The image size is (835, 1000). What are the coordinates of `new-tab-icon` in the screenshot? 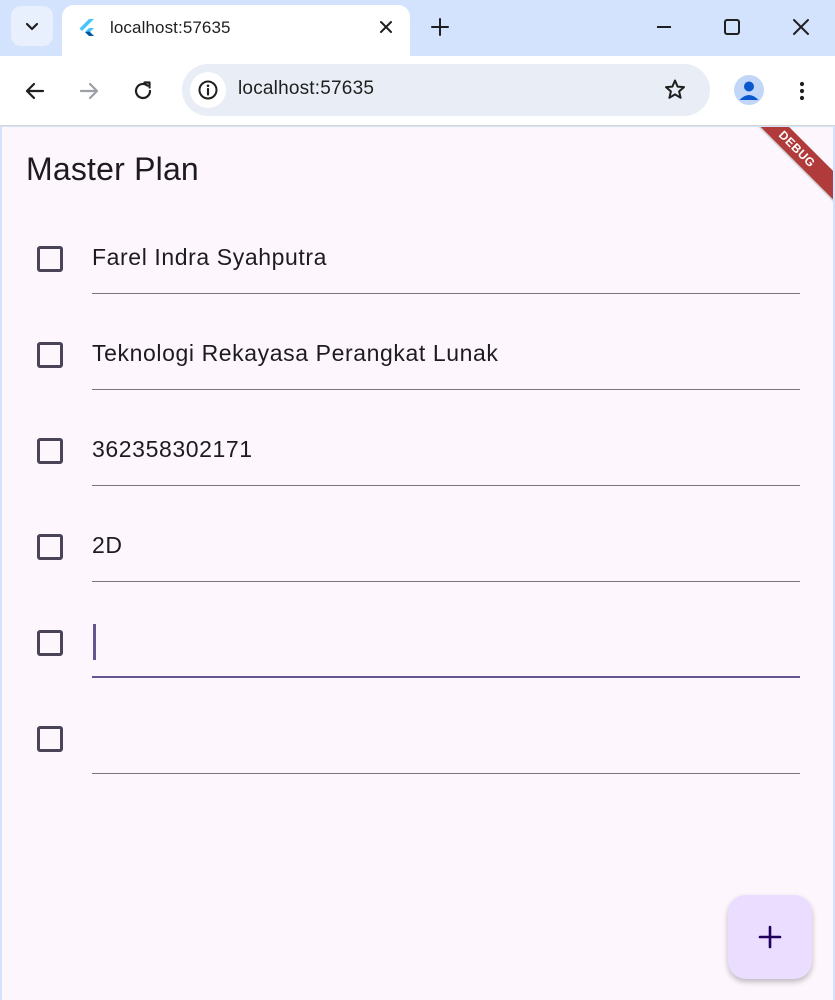 It's located at (440, 27).